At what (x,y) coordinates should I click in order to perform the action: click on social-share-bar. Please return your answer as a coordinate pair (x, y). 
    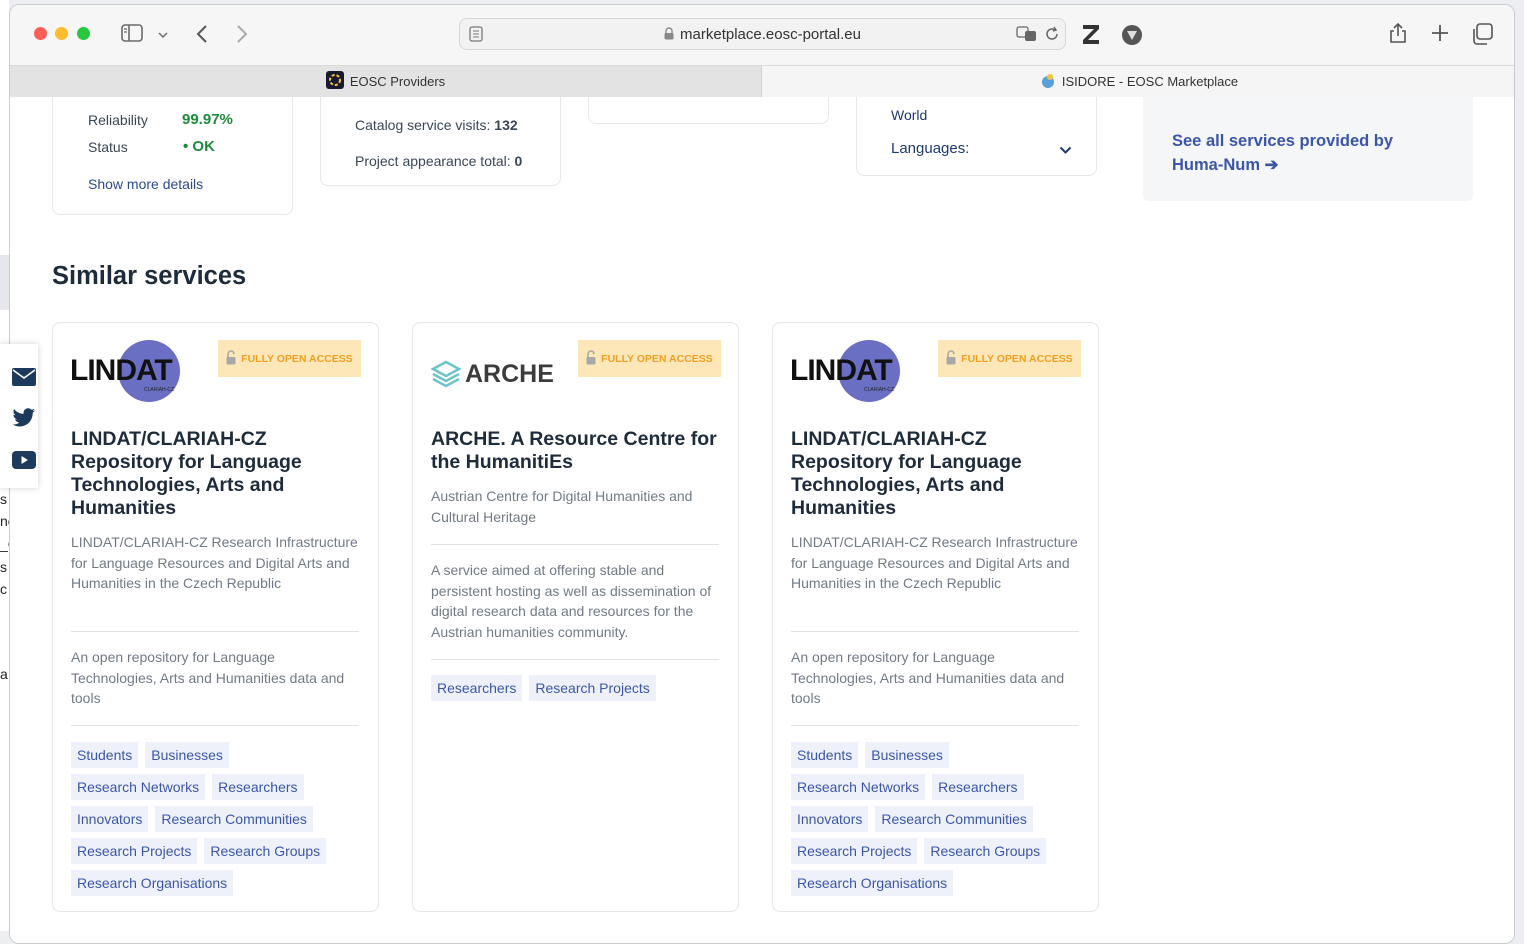
    Looking at the image, I should click on (19, 416).